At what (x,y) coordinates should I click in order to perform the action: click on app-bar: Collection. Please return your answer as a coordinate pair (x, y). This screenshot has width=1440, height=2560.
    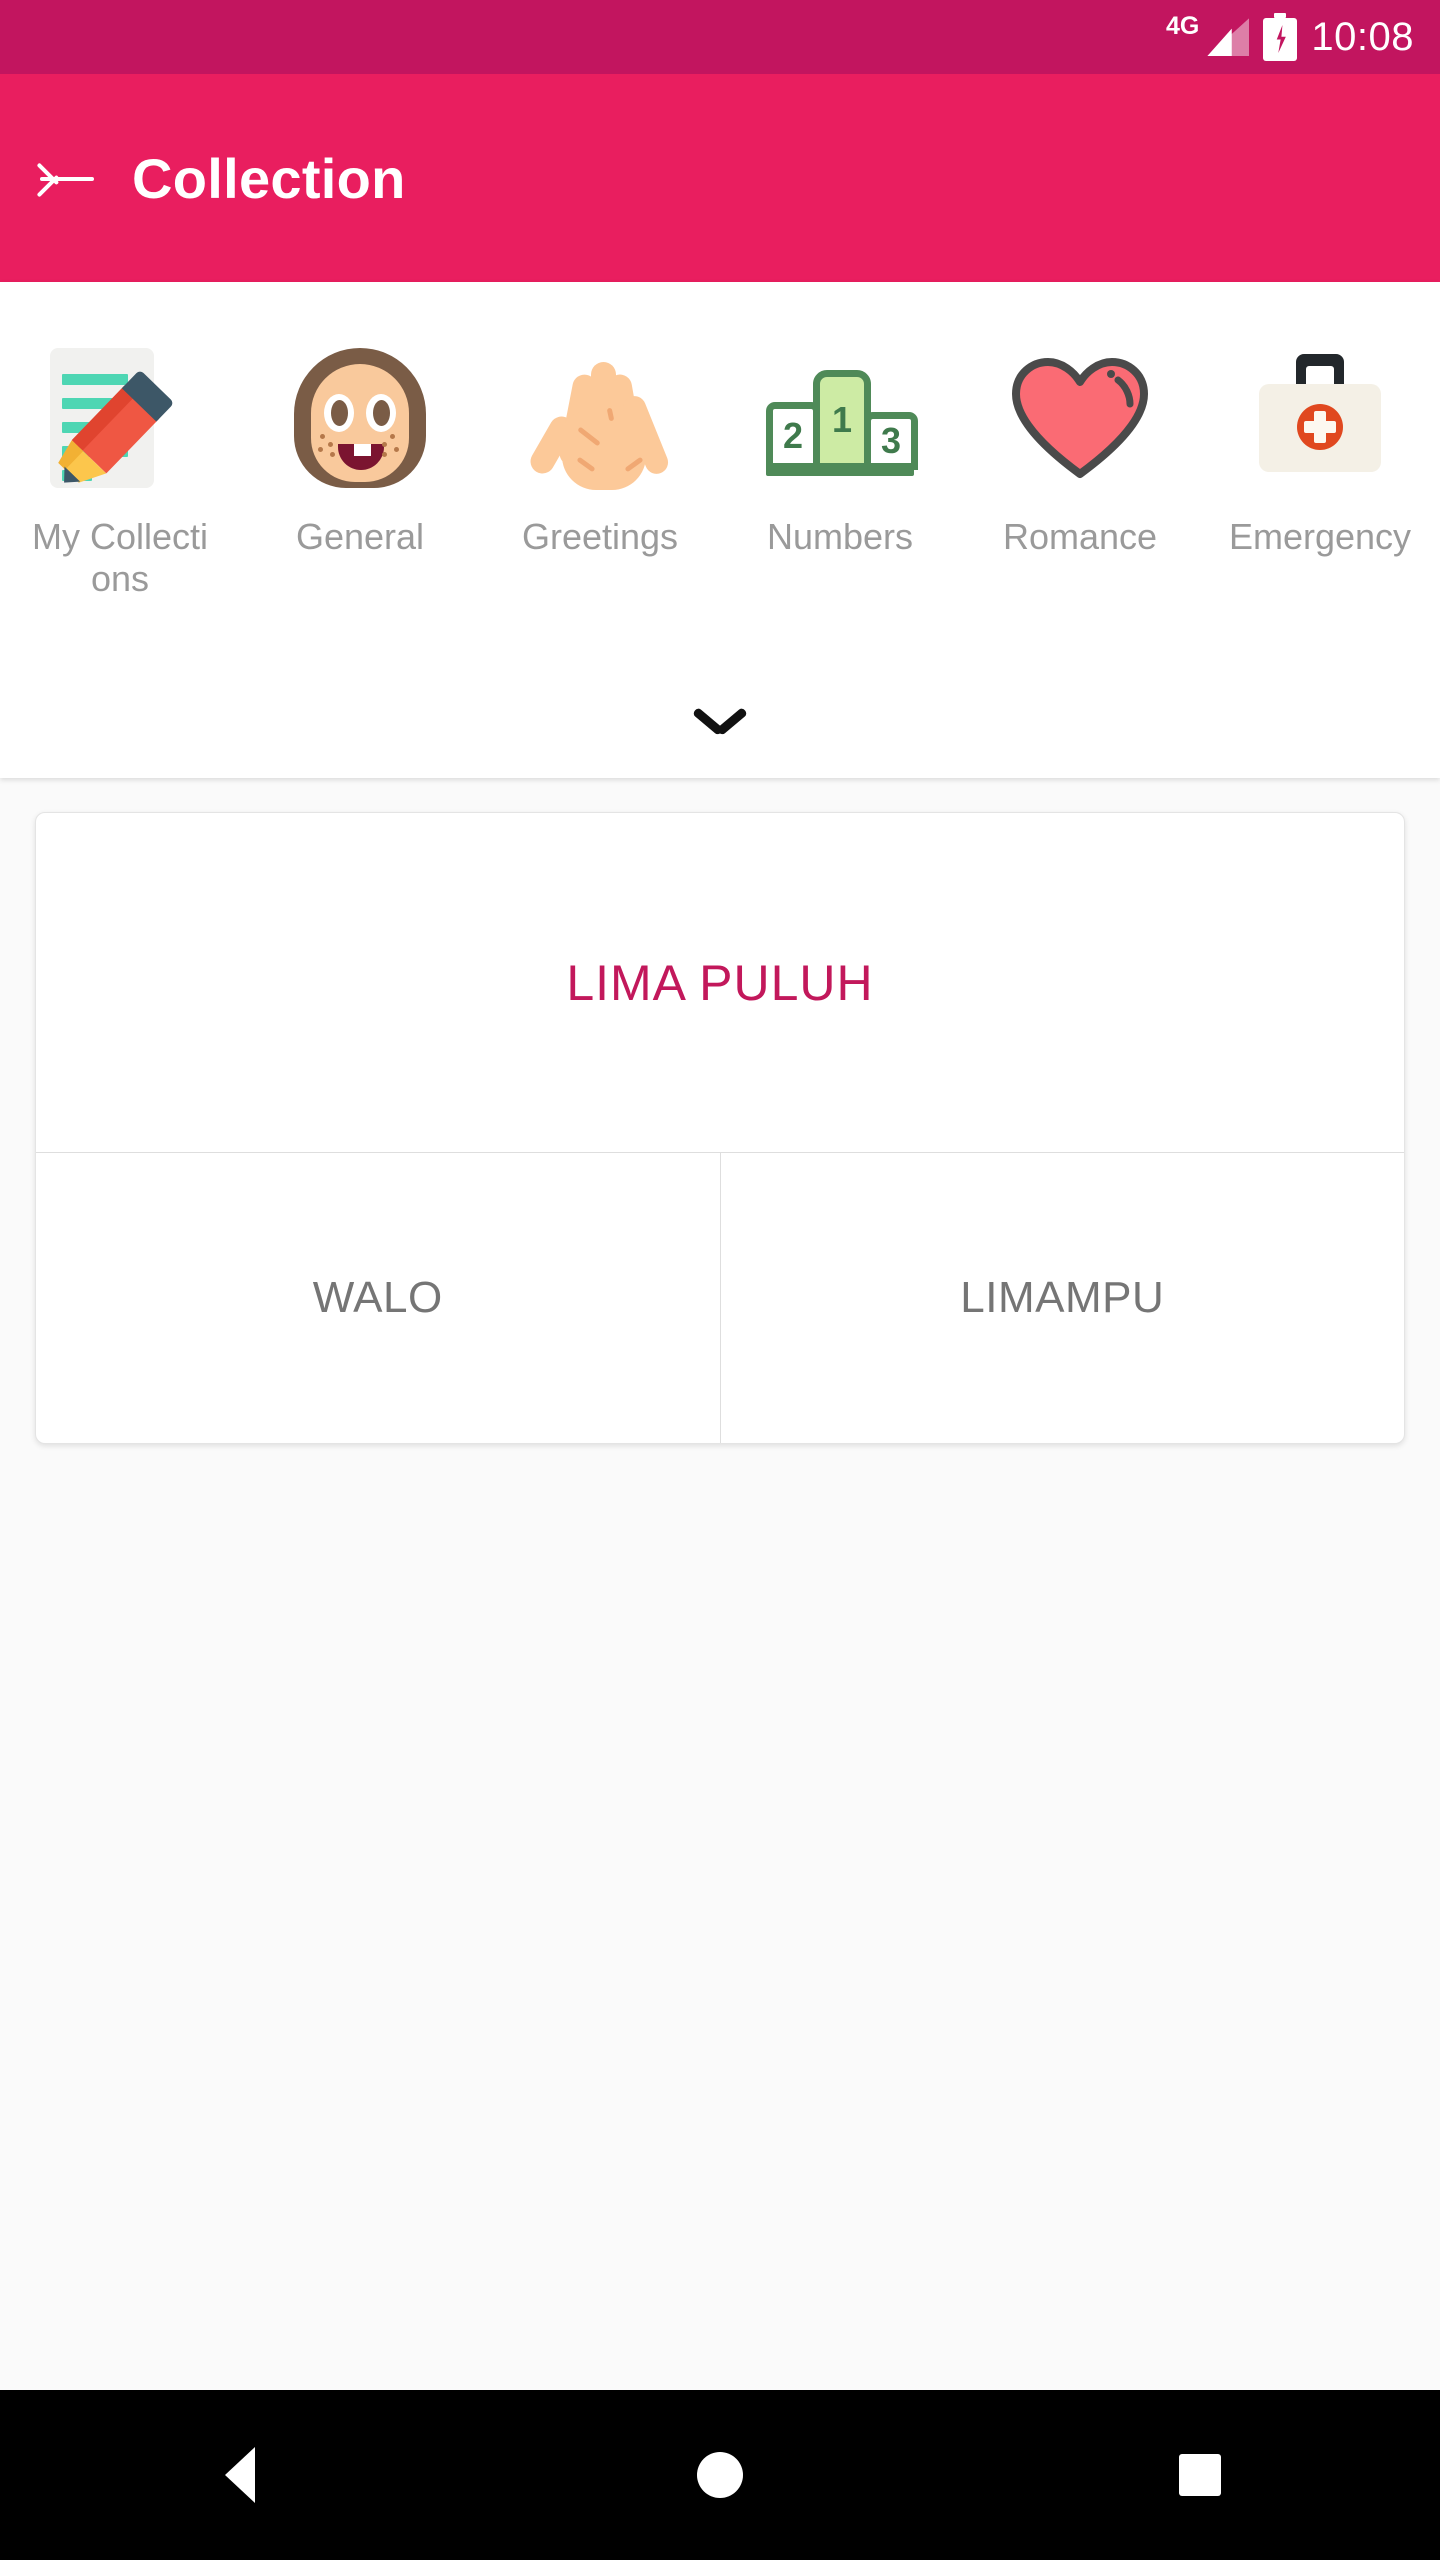
    Looking at the image, I should click on (720, 178).